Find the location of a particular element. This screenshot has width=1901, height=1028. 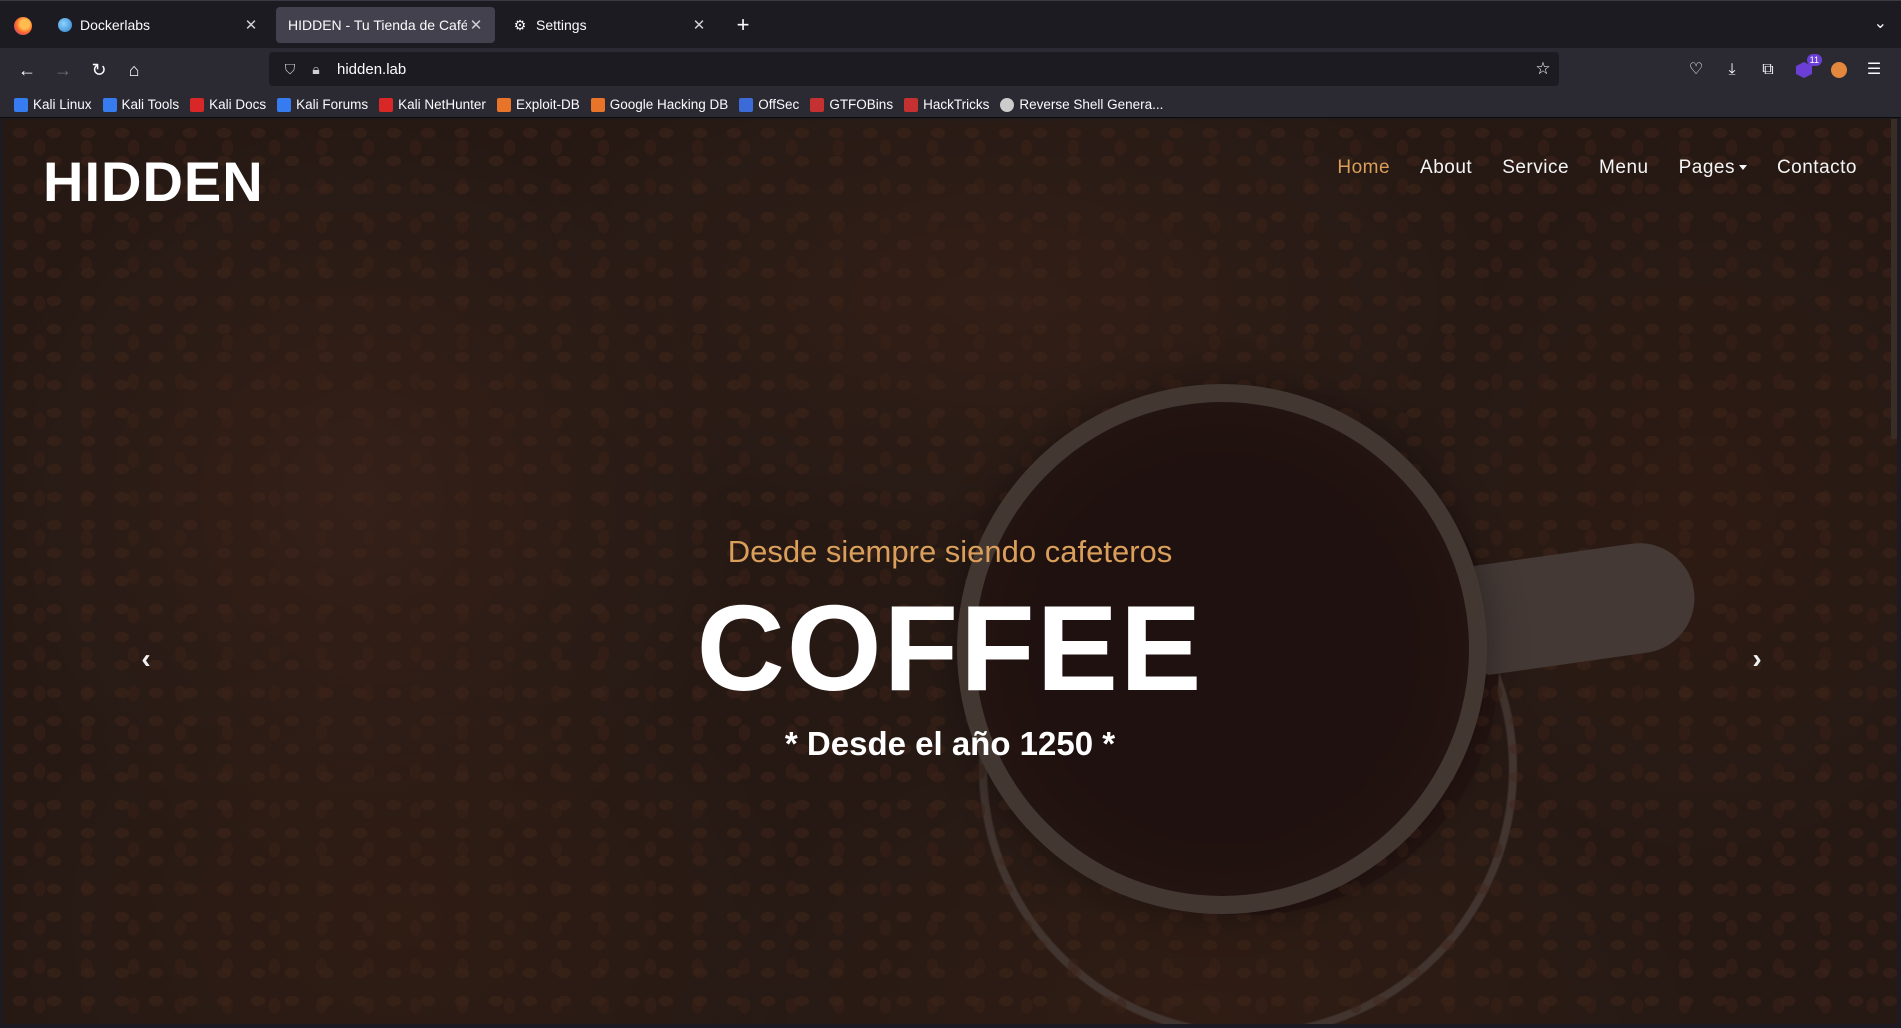

page-scrollbar is located at coordinates (1894, 279).